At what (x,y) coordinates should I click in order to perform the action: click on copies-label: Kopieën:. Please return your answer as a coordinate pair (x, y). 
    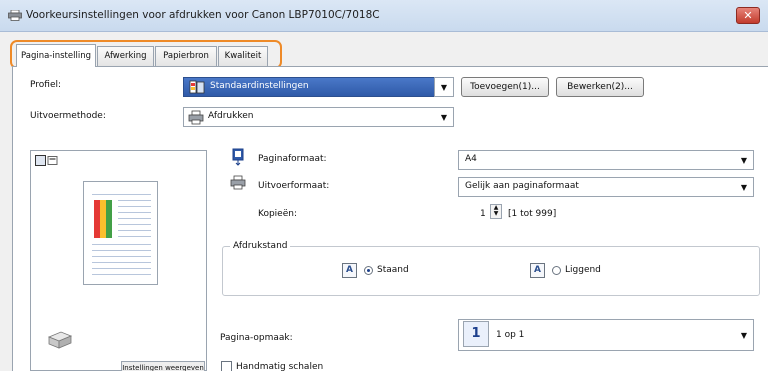
    Looking at the image, I should click on (277, 214).